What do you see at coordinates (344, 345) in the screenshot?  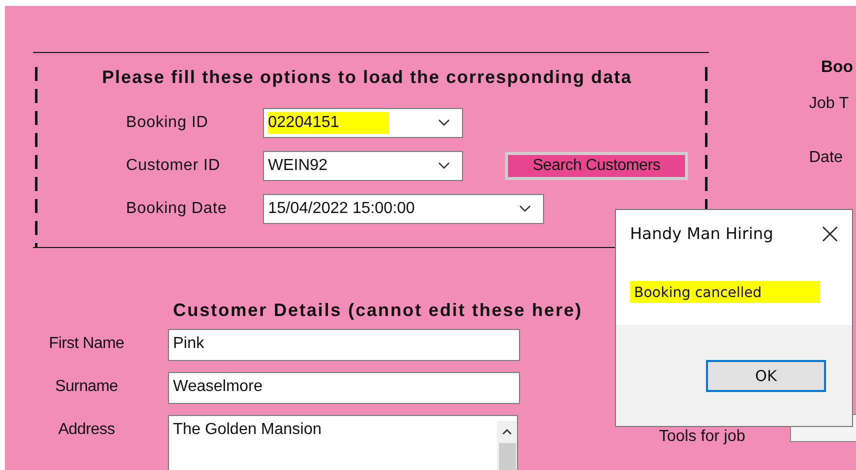 I see `text-field: Pink` at bounding box center [344, 345].